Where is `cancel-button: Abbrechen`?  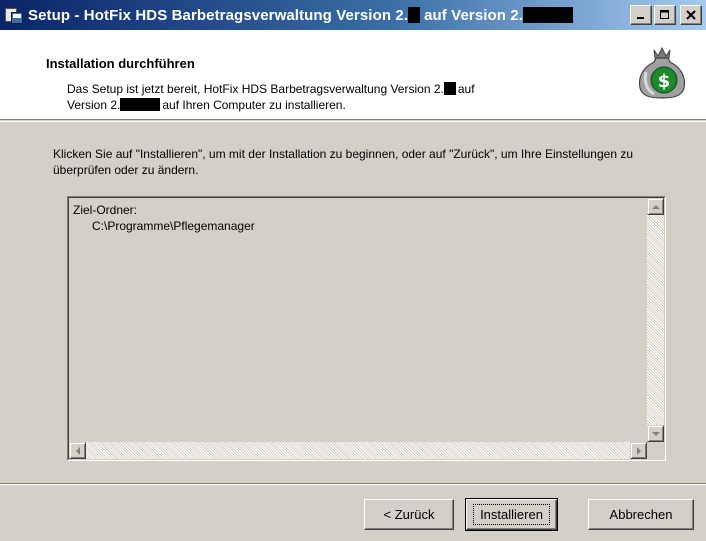
cancel-button: Abbrechen is located at coordinates (641, 514).